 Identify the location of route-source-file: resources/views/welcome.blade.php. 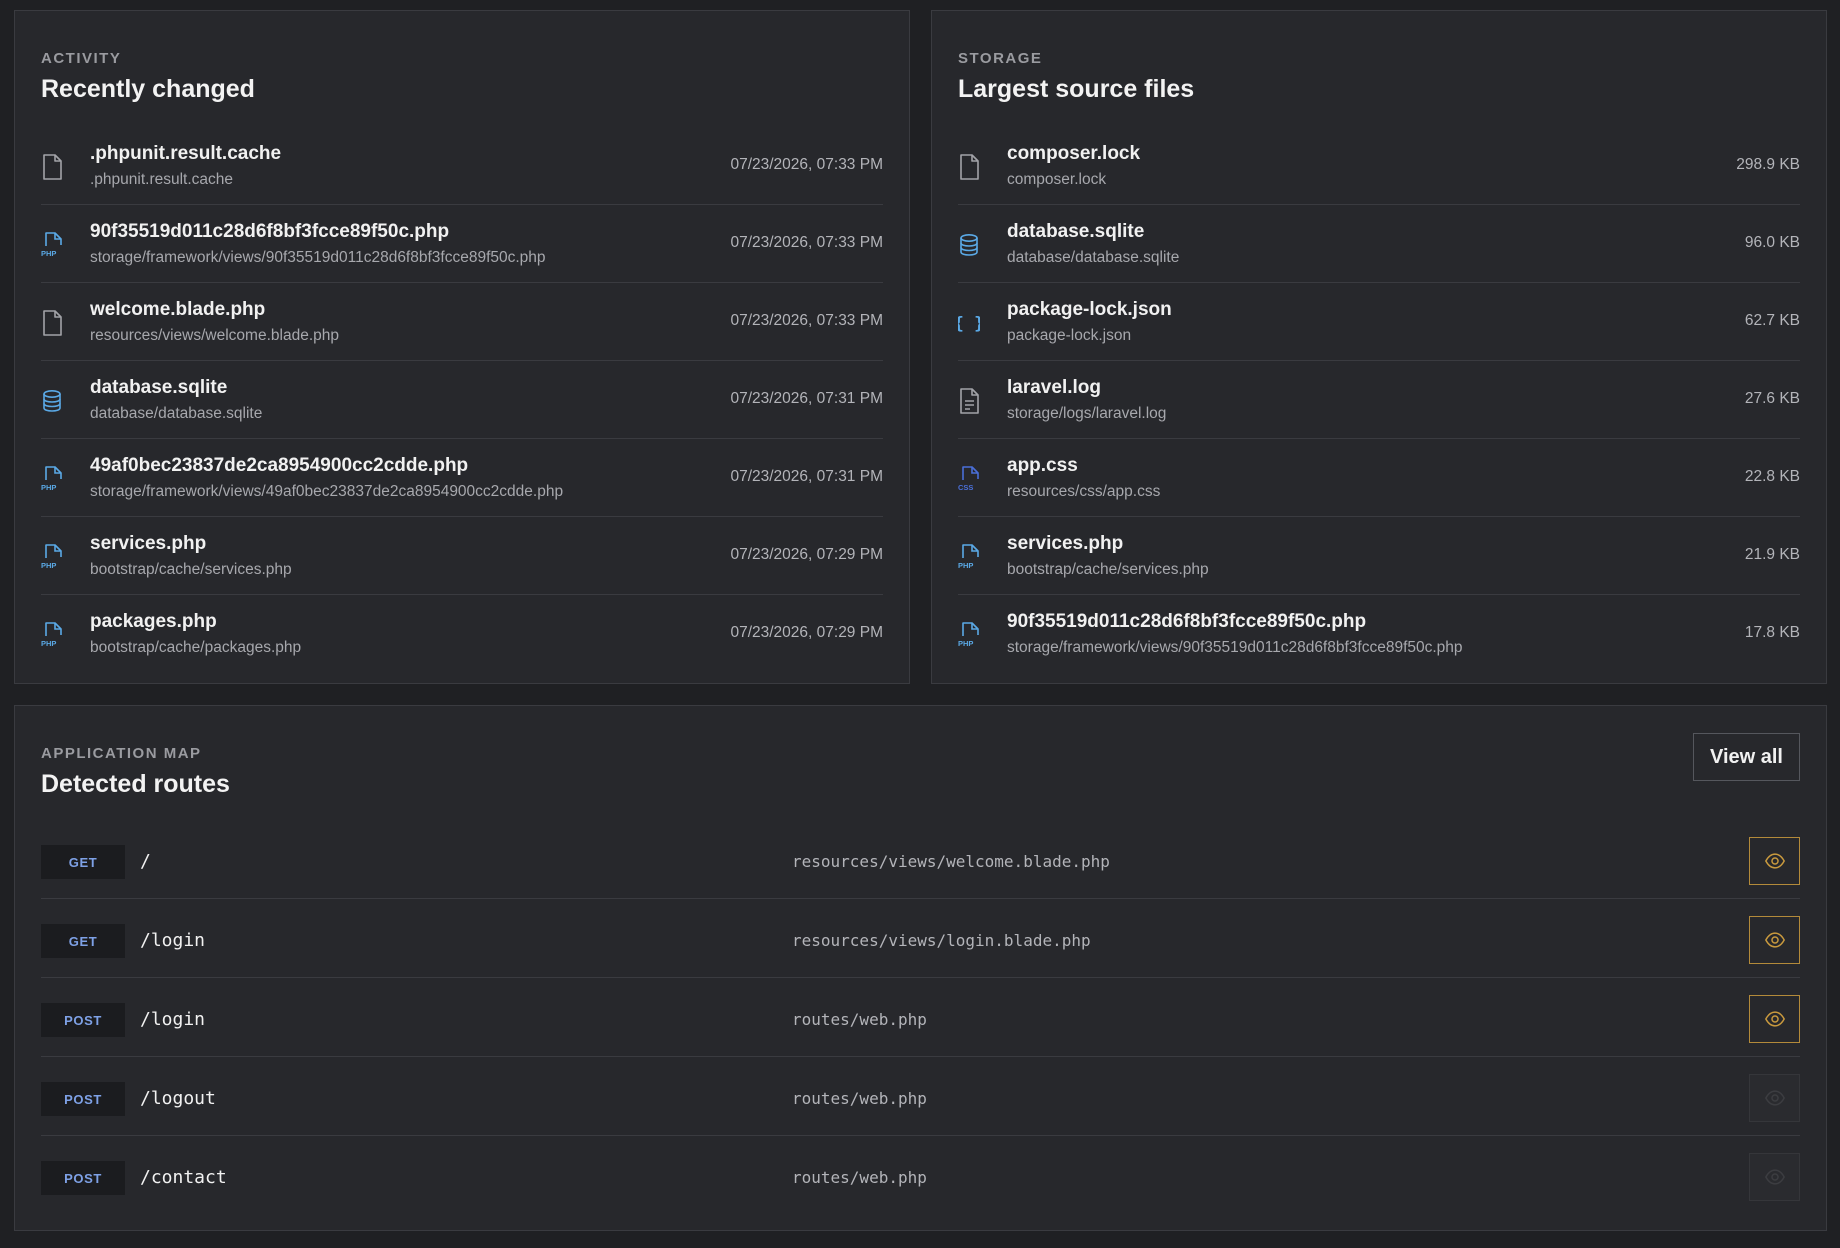
(951, 861).